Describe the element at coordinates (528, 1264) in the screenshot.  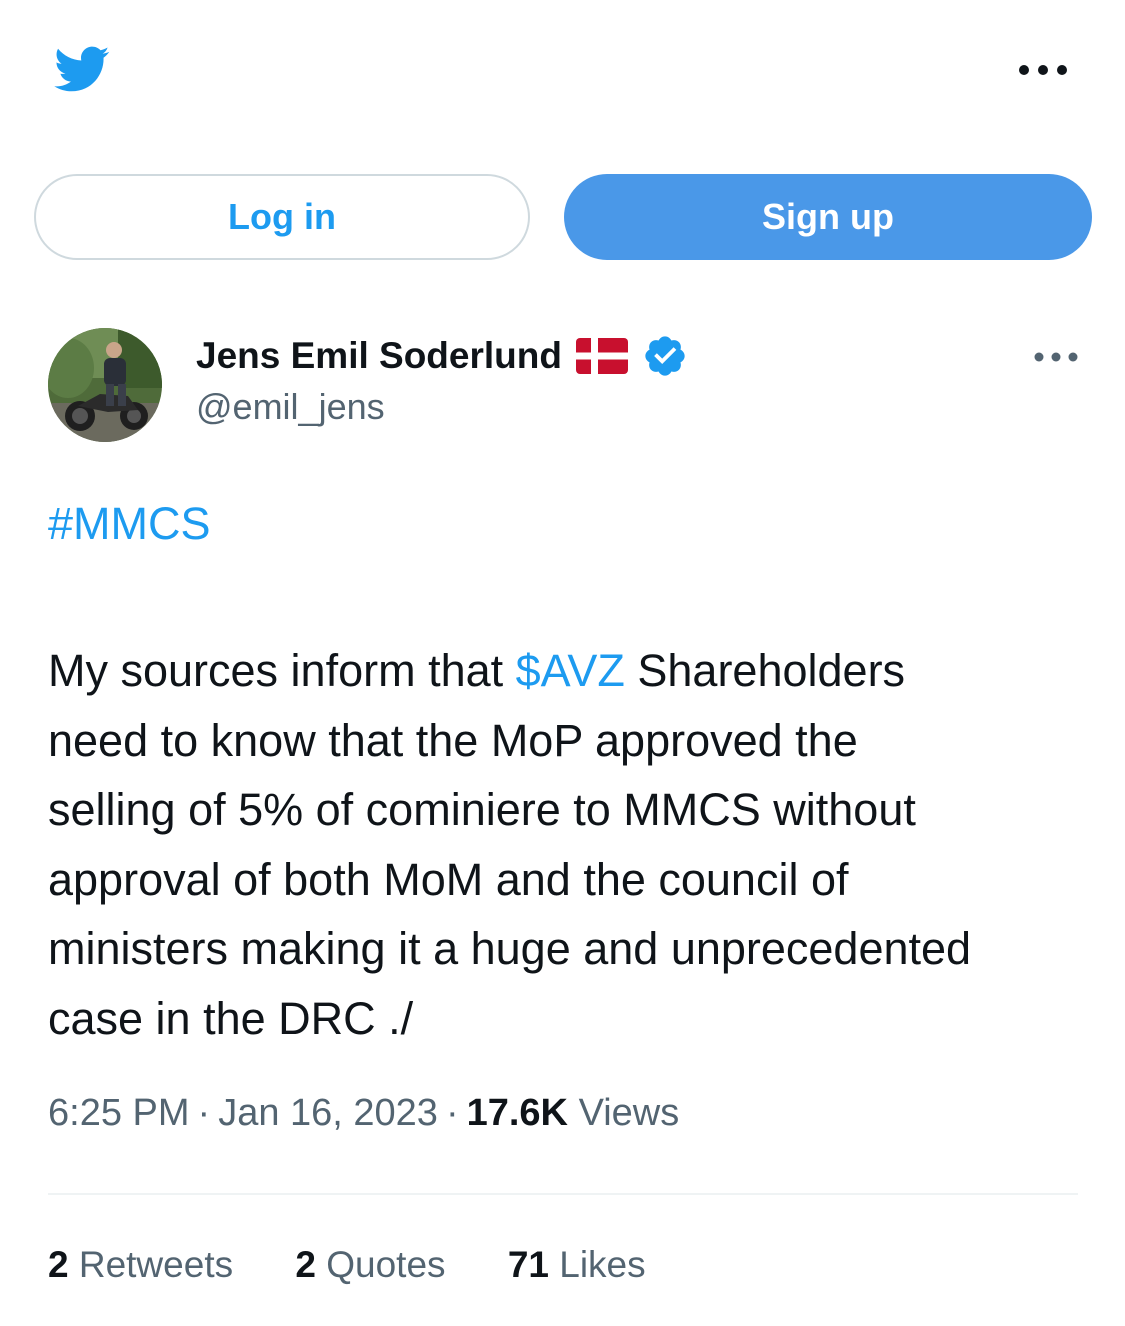
I see `likes-count: 71` at that location.